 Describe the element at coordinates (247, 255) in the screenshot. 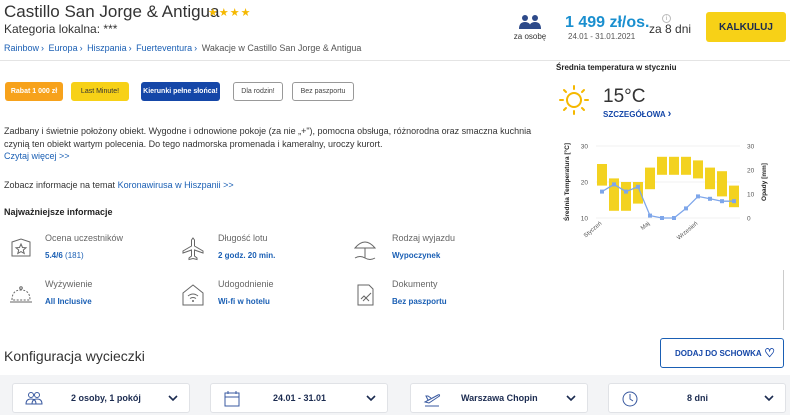

I see `flight-duration-value: 2 godz. 20 min.` at that location.